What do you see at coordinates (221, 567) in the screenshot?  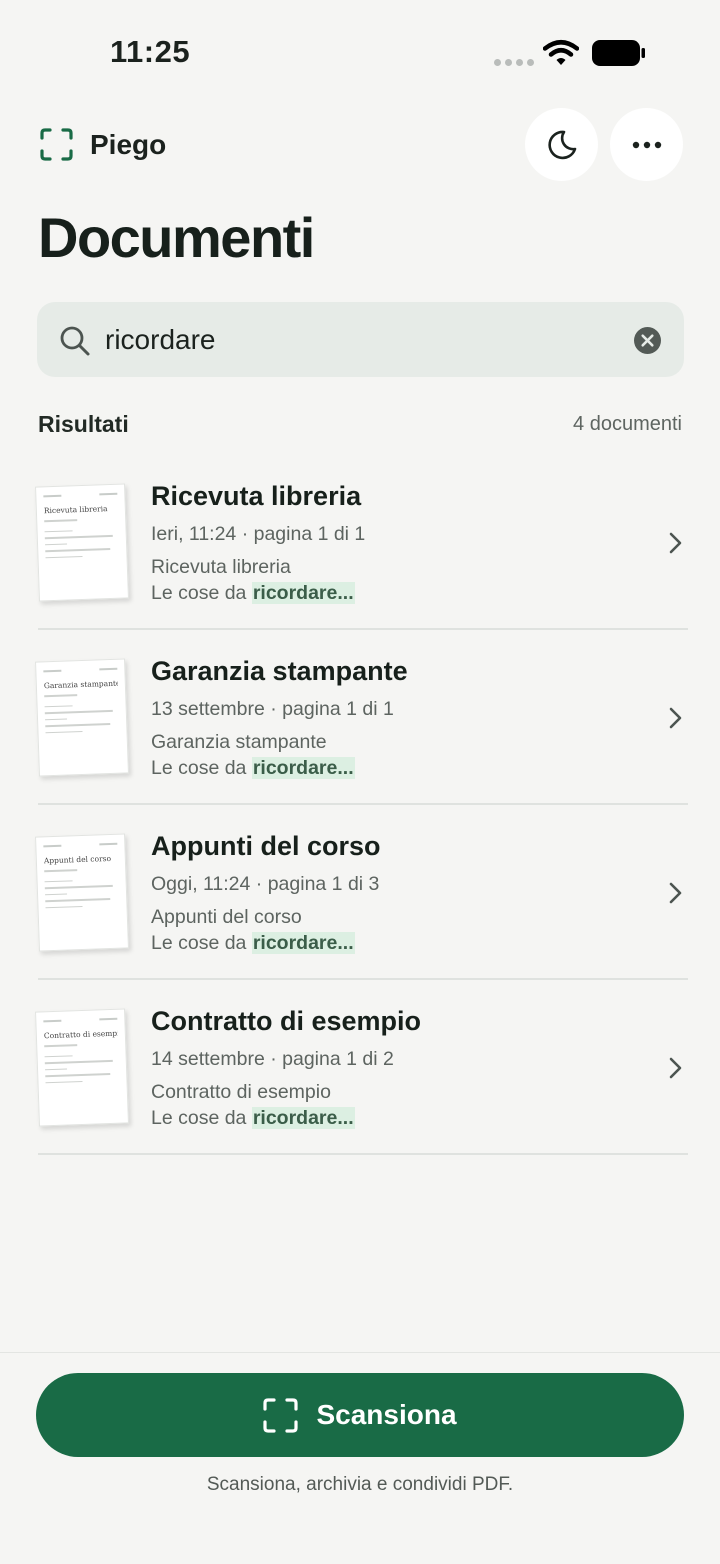 I see `document-name: Ricevuta libreria` at bounding box center [221, 567].